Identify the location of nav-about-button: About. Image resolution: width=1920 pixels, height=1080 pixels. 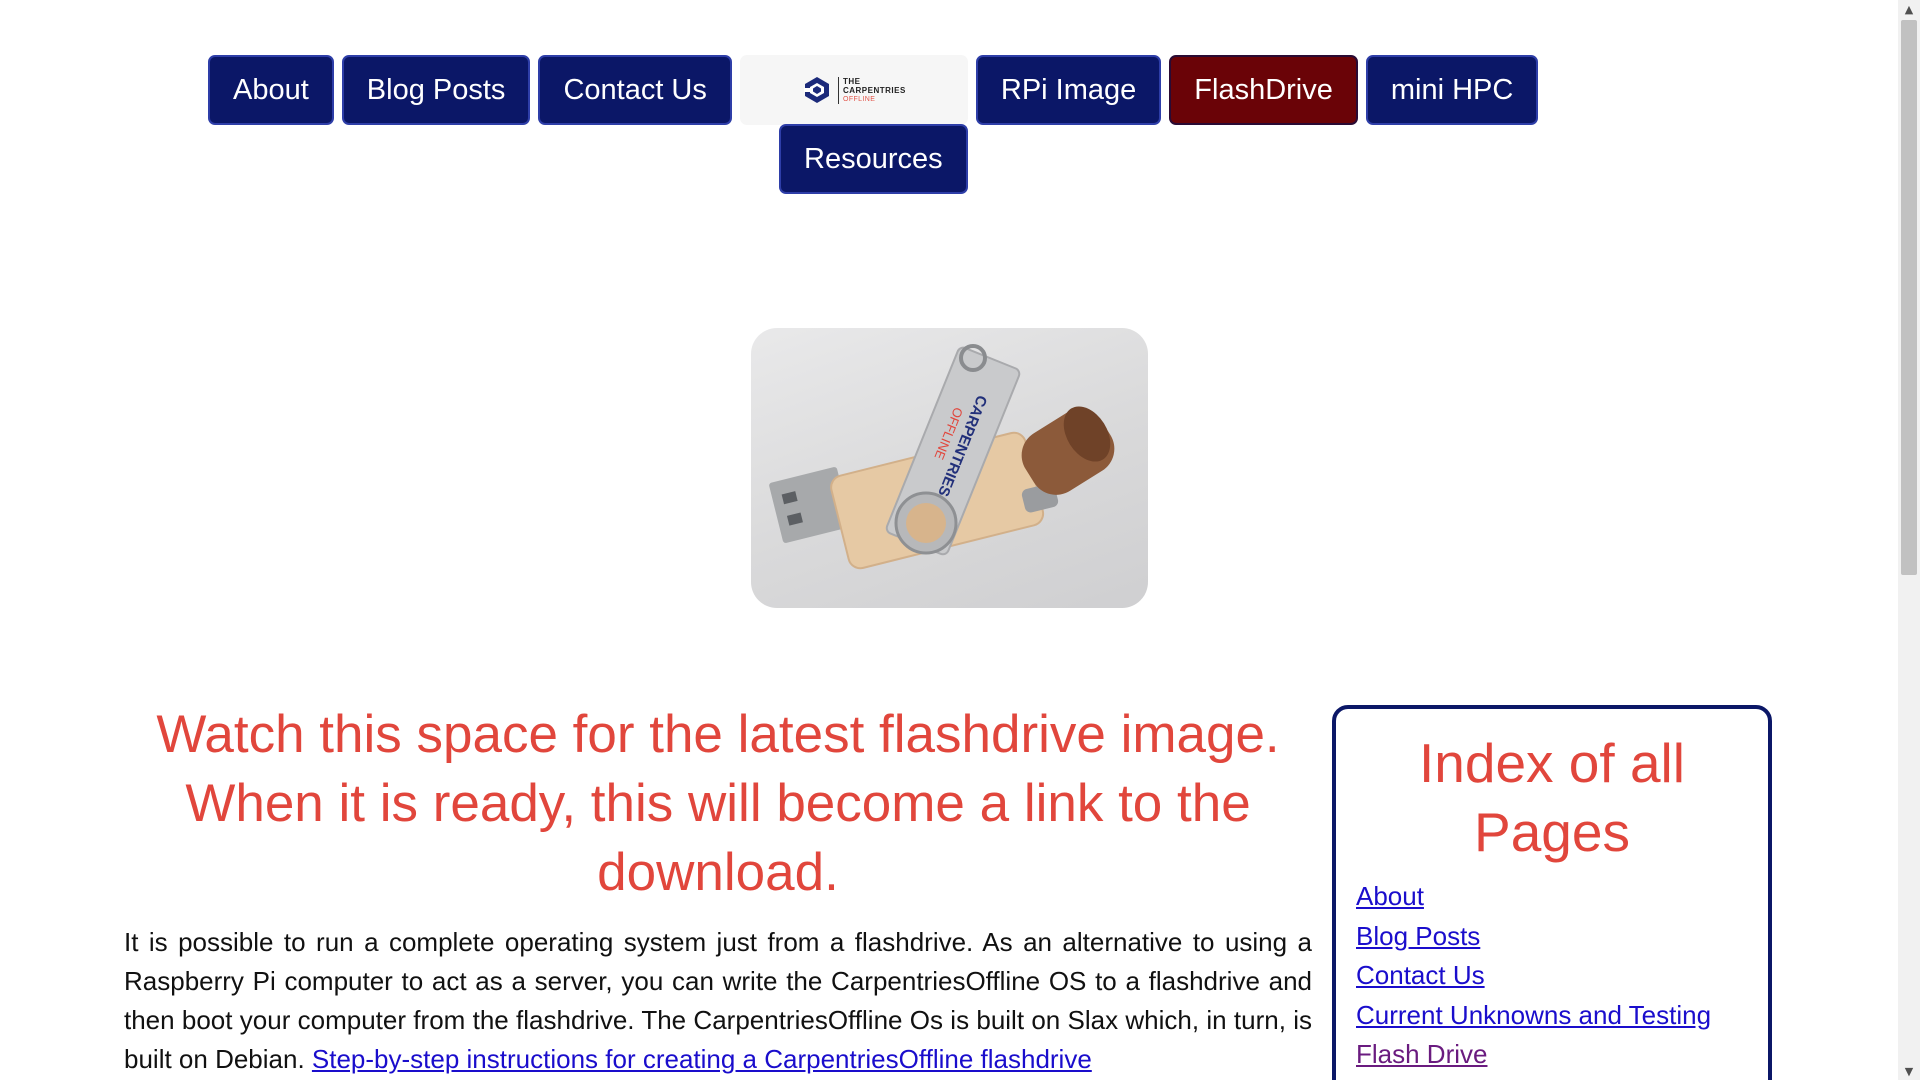
(271, 90).